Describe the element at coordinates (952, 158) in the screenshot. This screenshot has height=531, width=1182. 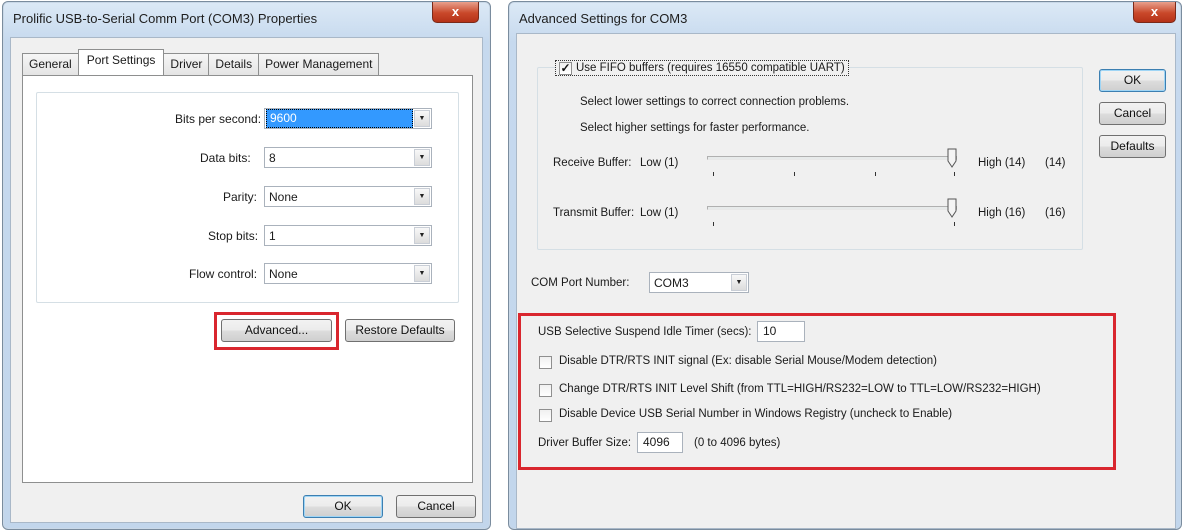
I see `receive-buffer-thumb` at that location.